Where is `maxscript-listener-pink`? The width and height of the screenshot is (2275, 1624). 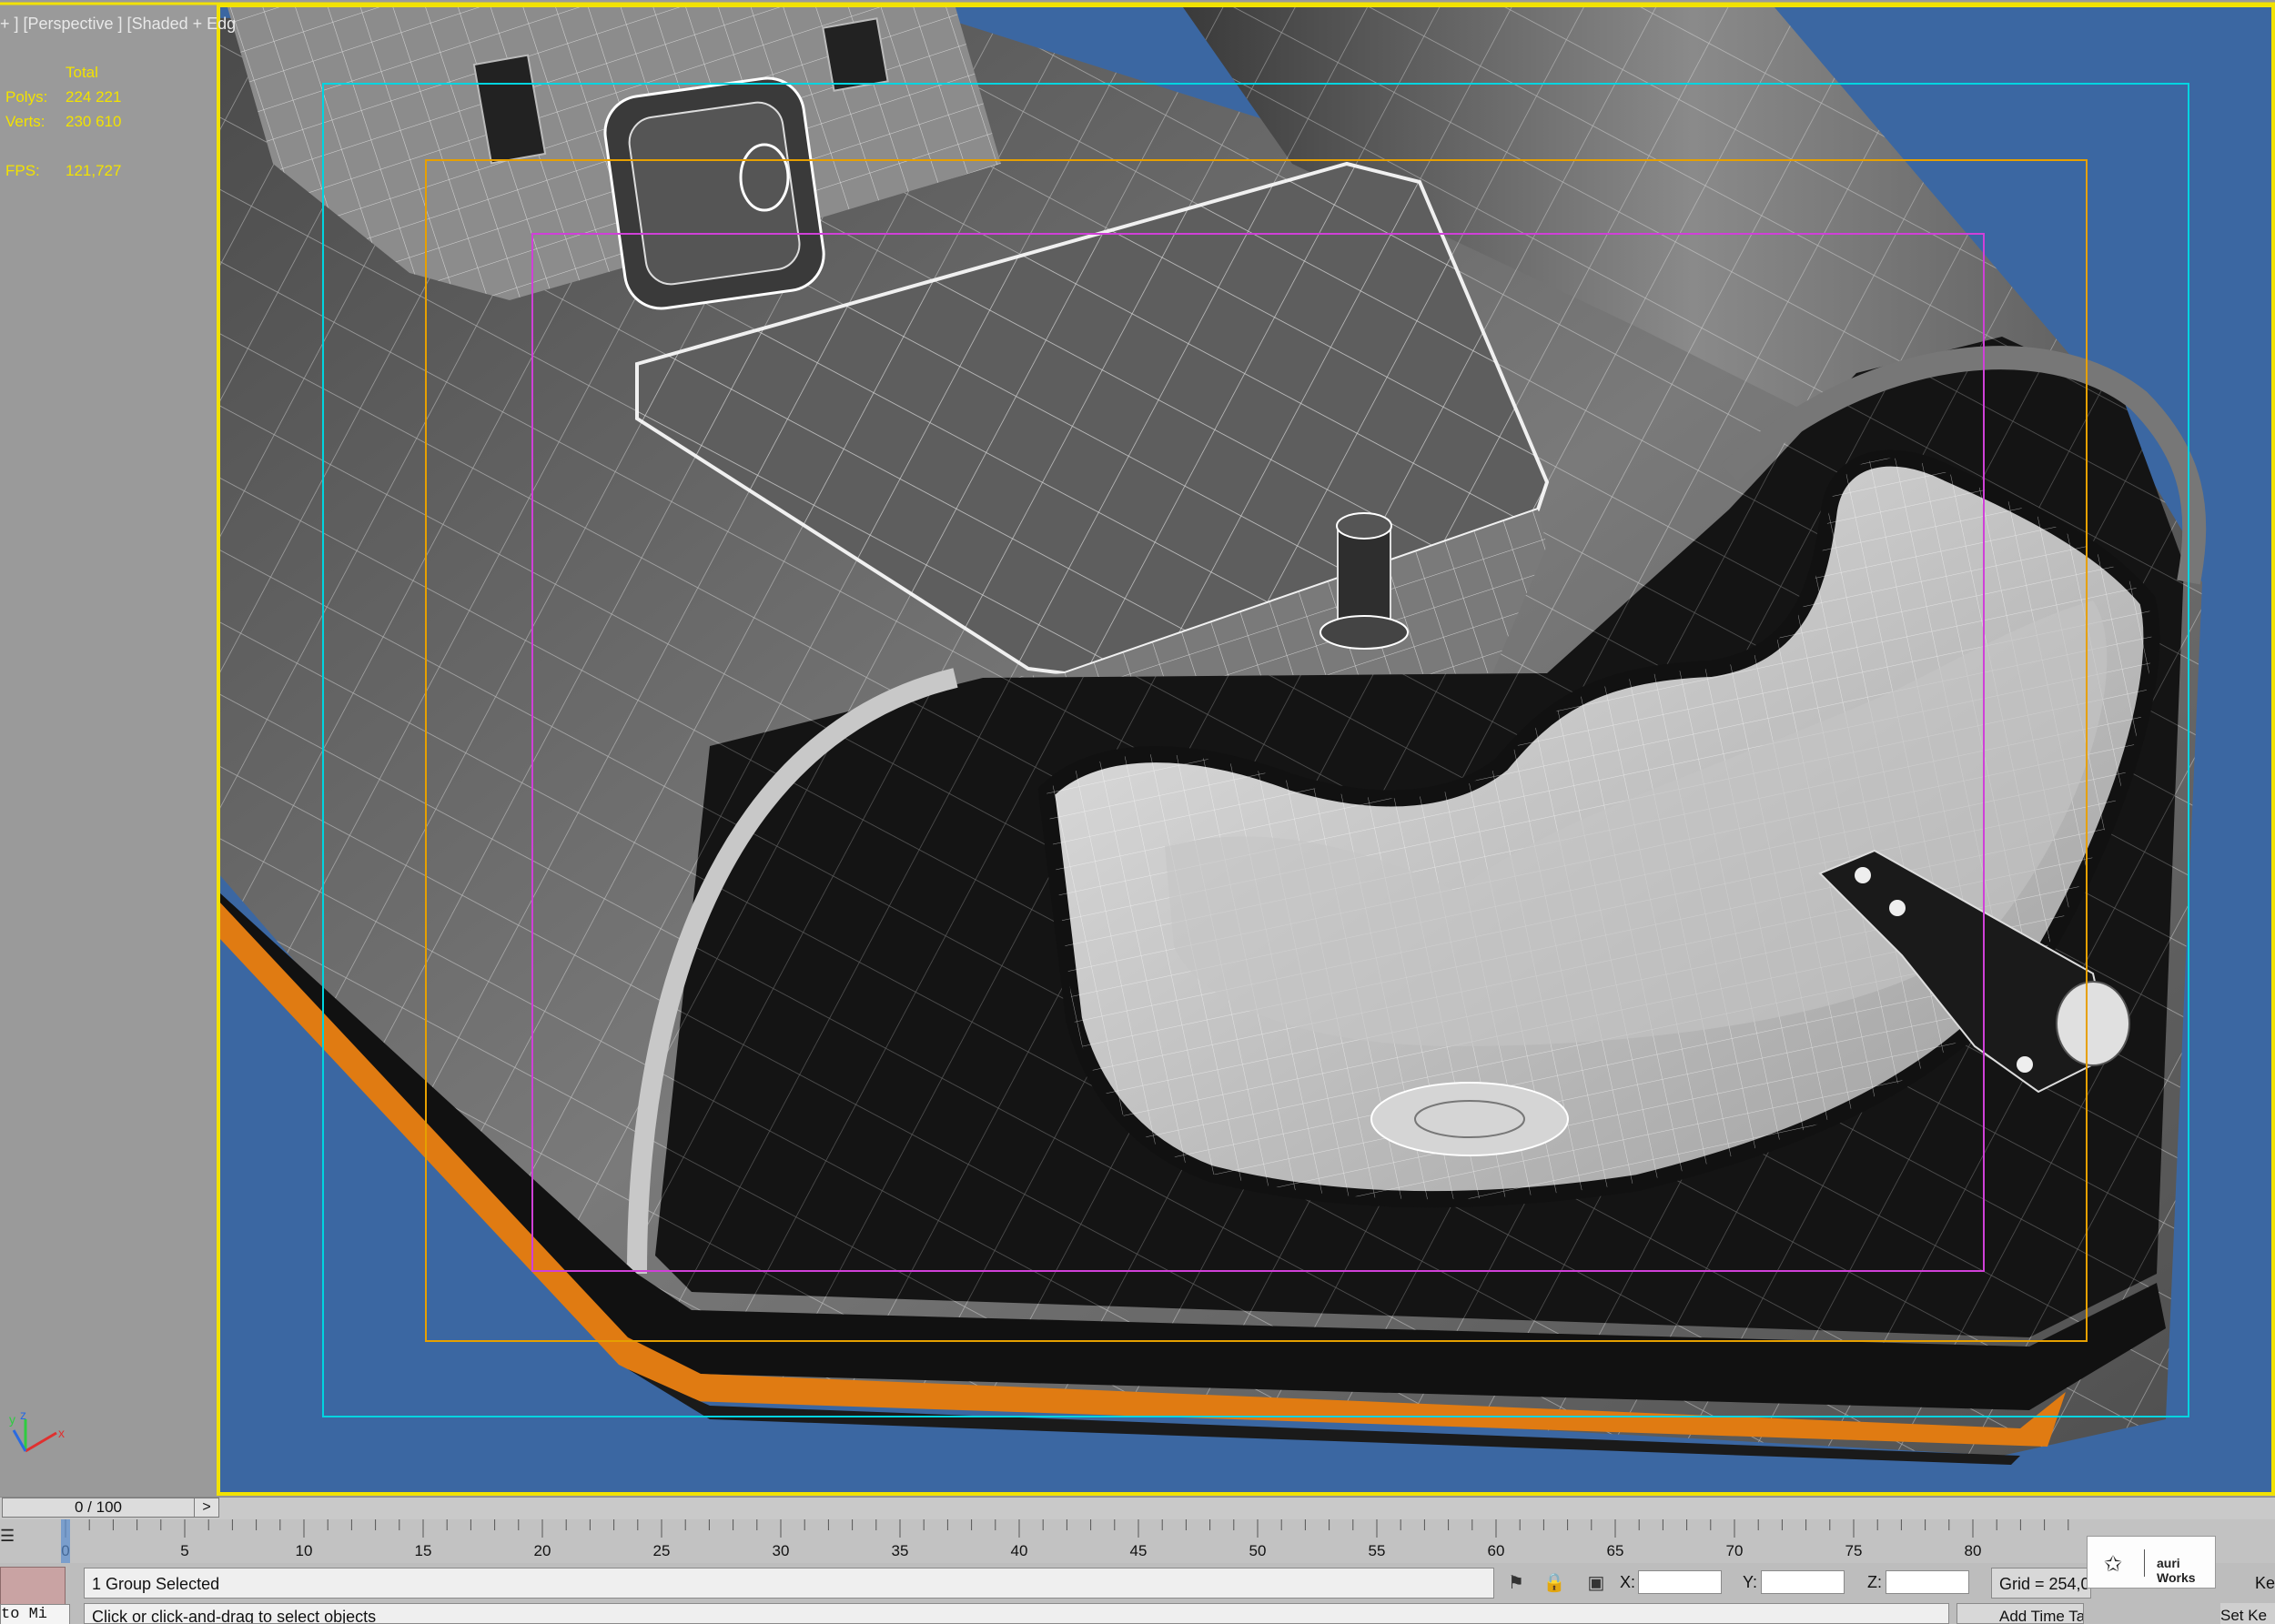 maxscript-listener-pink is located at coordinates (33, 1586).